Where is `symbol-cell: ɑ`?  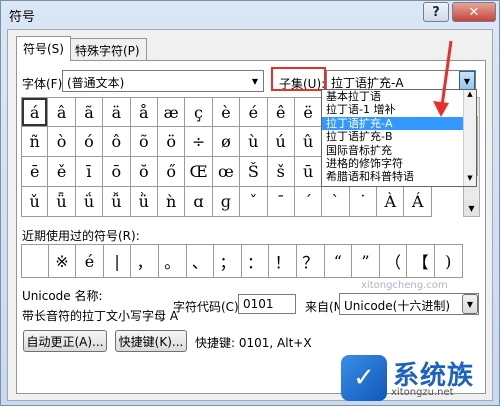 symbol-cell: ɑ is located at coordinates (199, 202).